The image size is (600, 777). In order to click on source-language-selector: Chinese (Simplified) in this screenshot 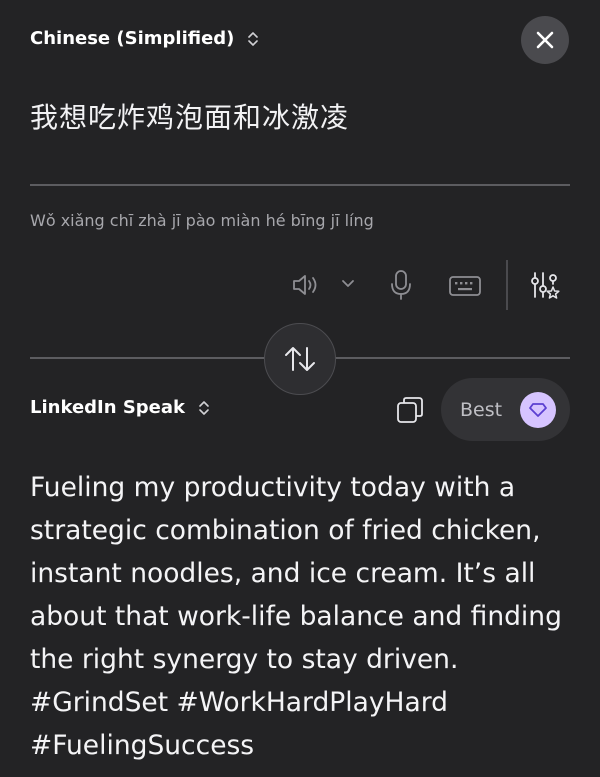, I will do `click(145, 38)`.